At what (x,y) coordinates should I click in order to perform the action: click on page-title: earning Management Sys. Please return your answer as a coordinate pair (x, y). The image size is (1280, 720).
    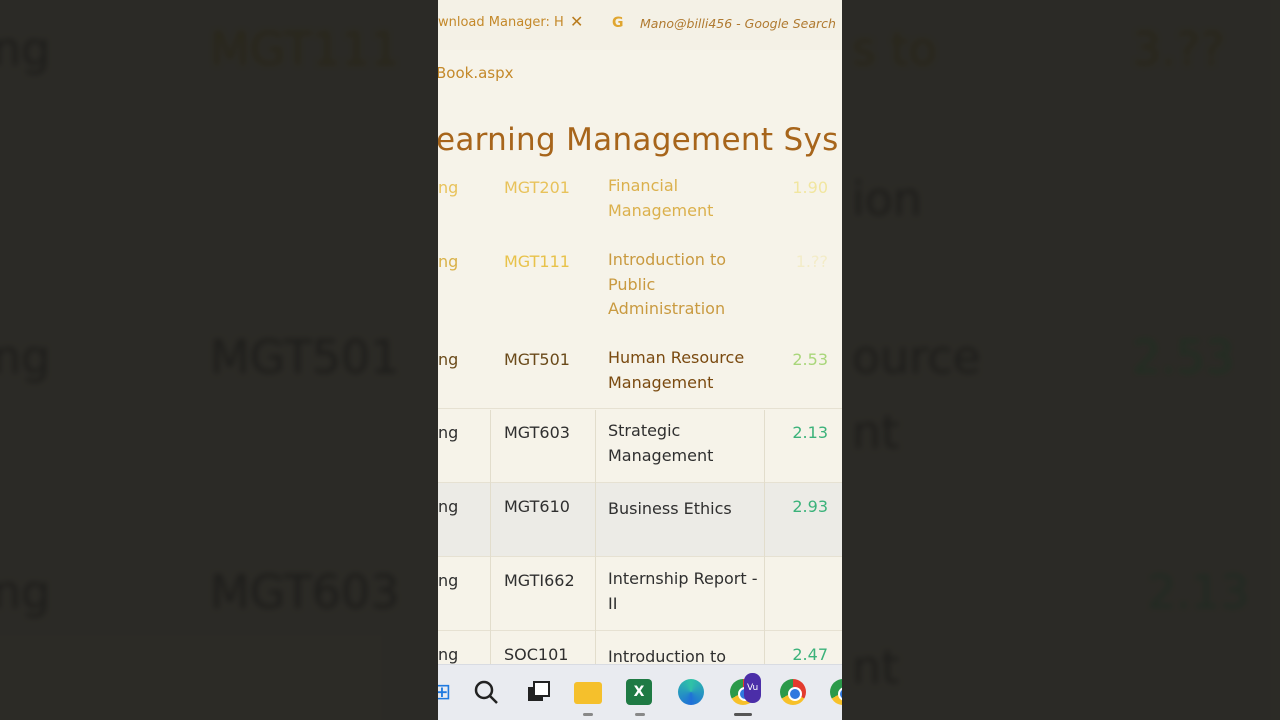
    Looking at the image, I should click on (638, 140).